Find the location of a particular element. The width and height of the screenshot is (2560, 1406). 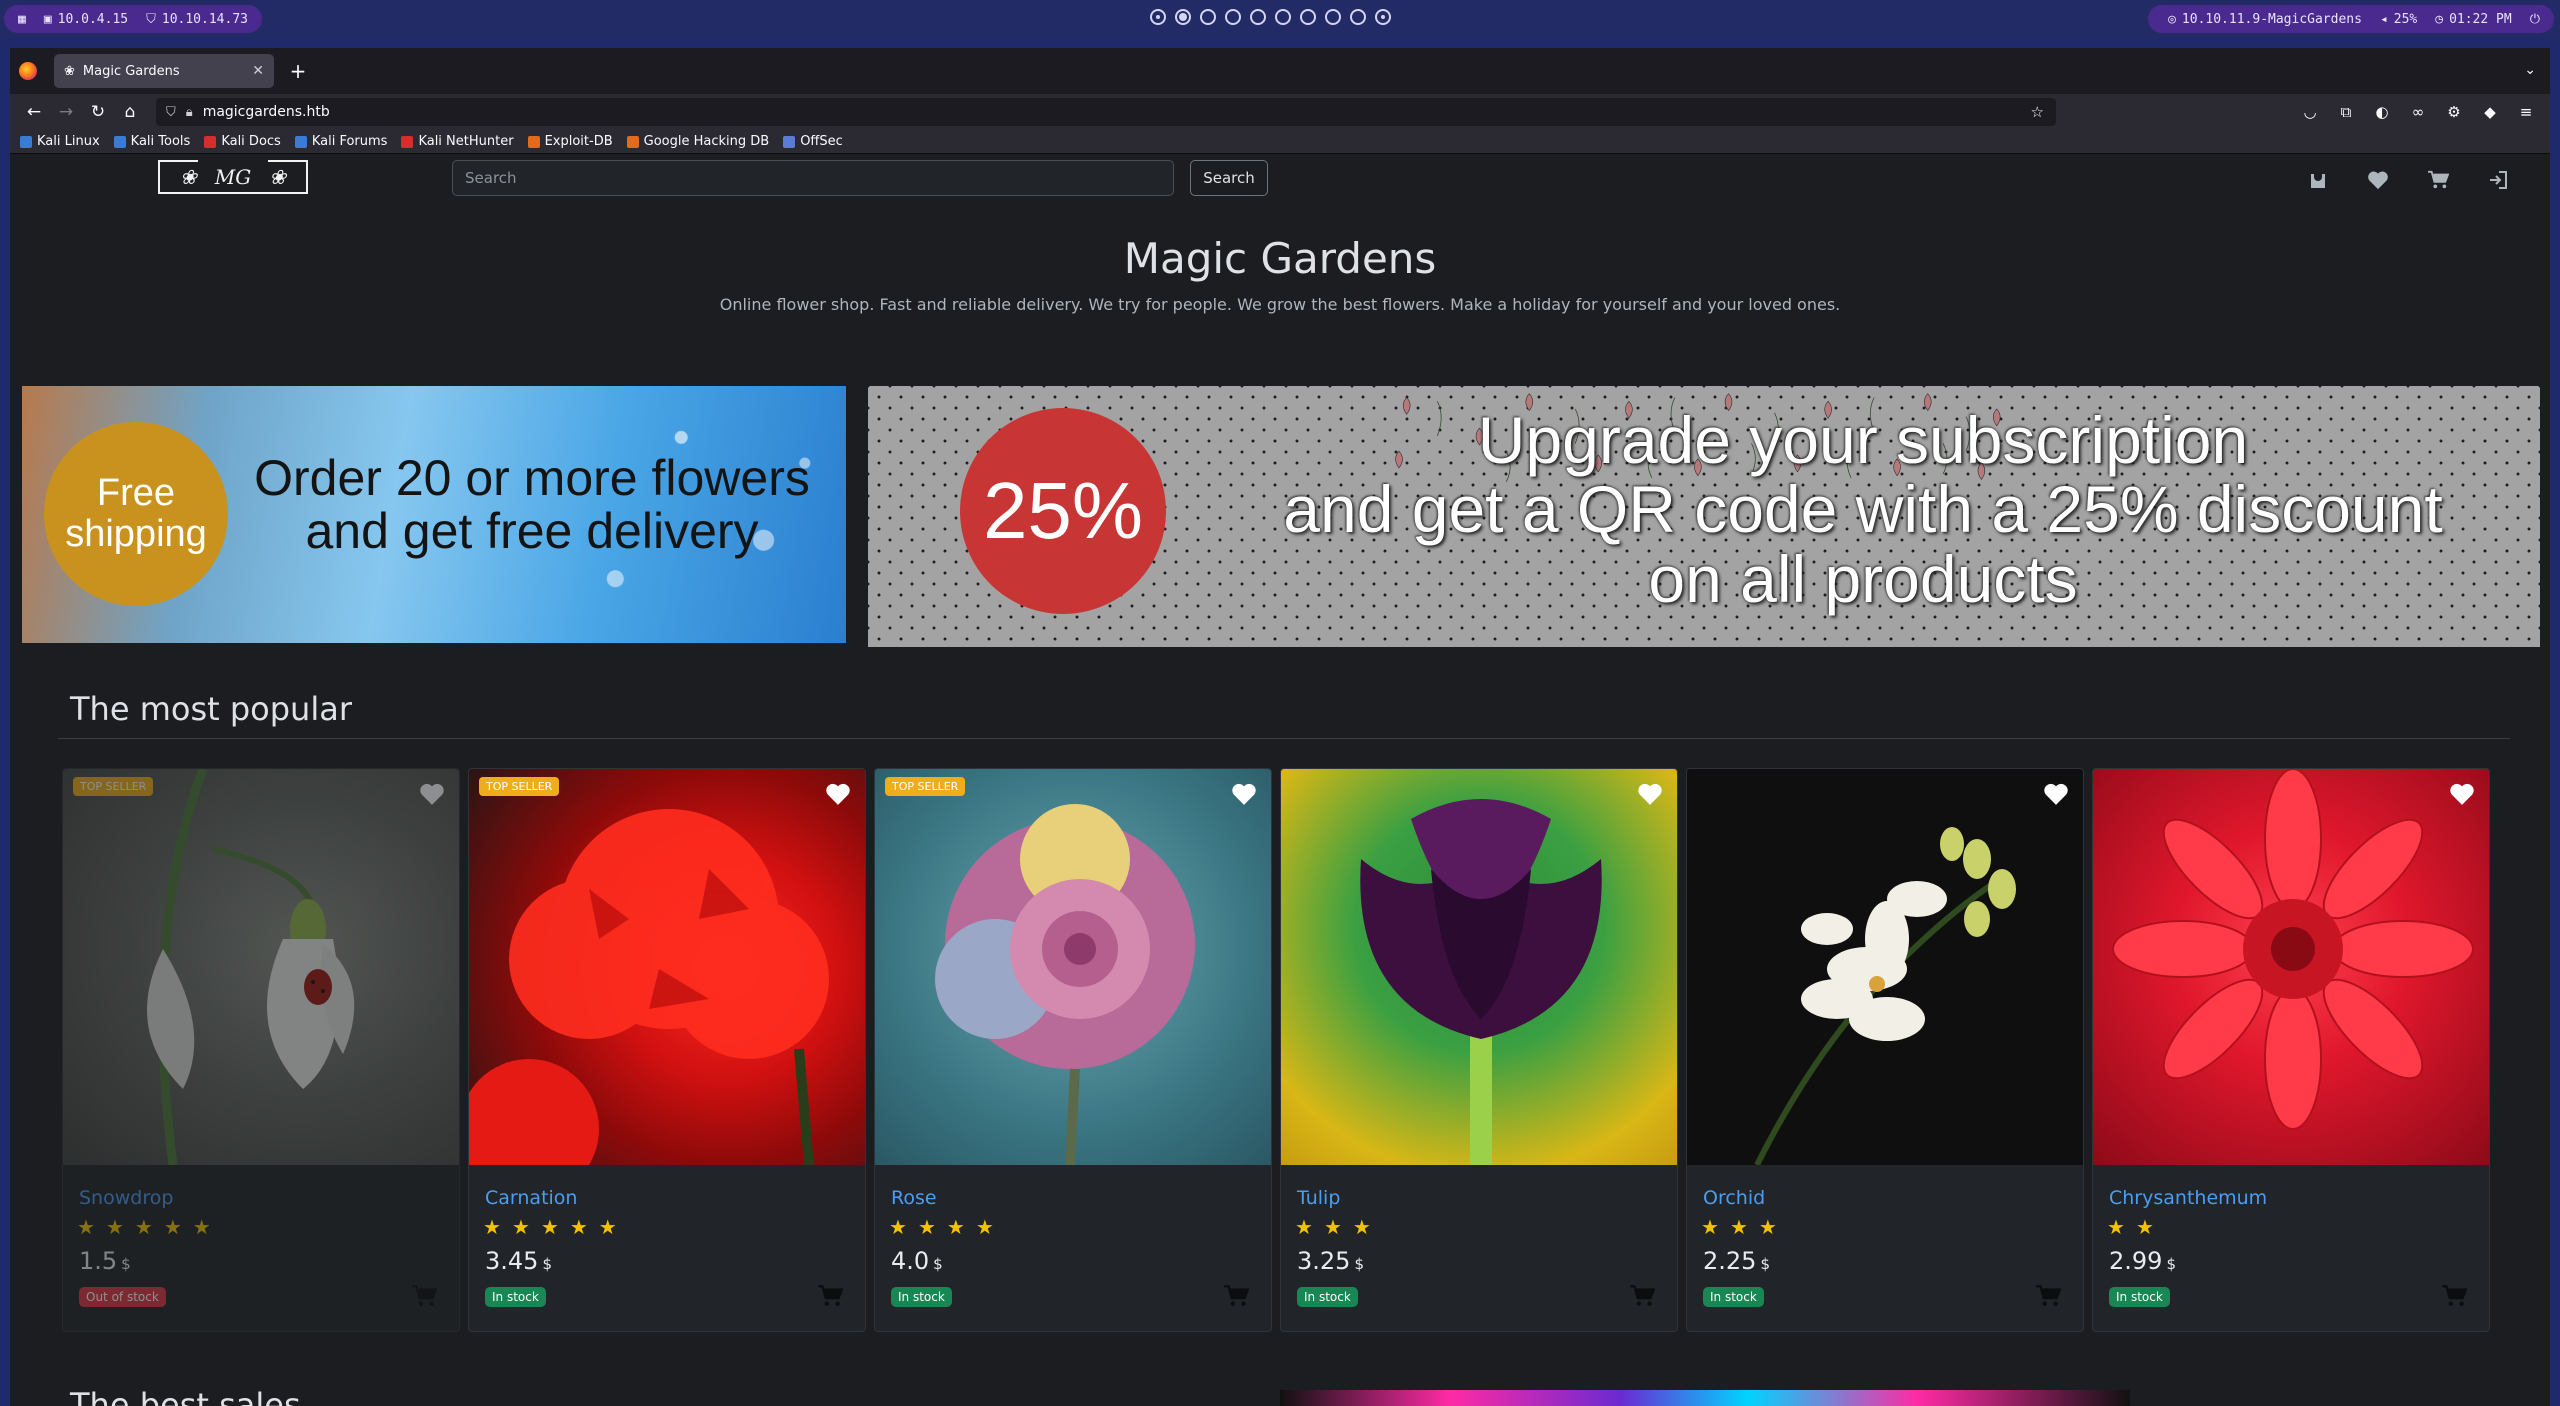

cart-icon is located at coordinates (2438, 180).